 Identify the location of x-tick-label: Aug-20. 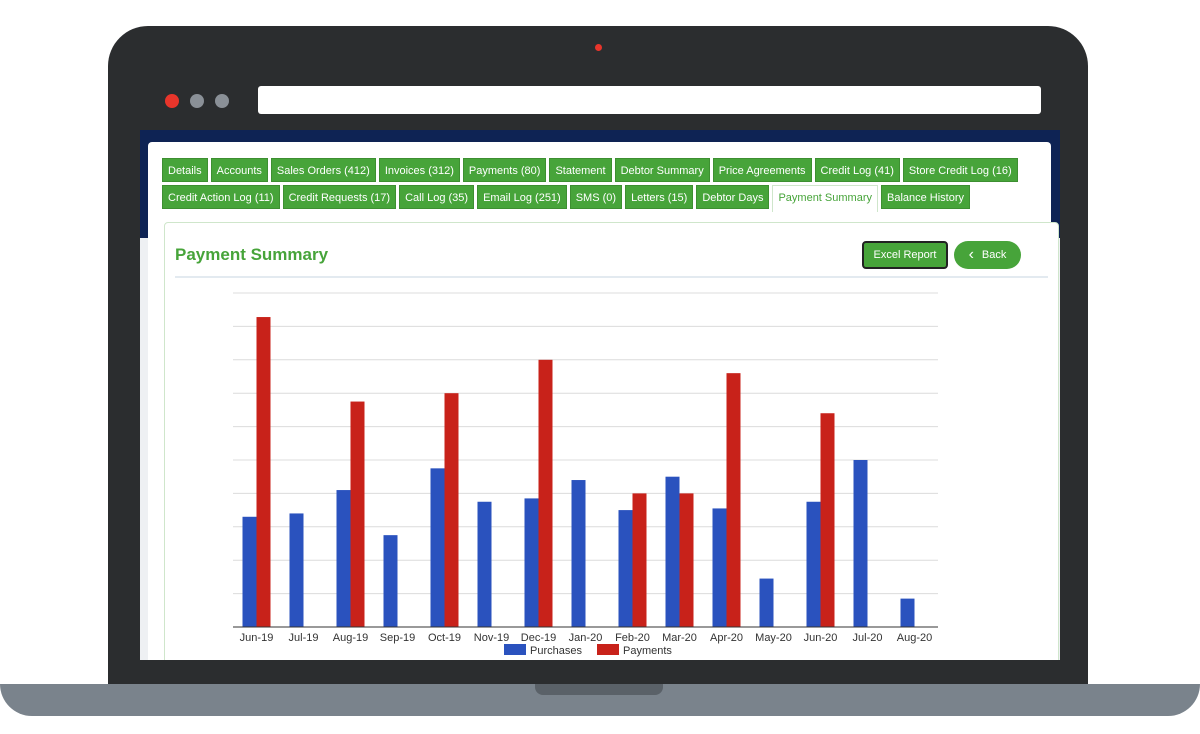
(914, 638).